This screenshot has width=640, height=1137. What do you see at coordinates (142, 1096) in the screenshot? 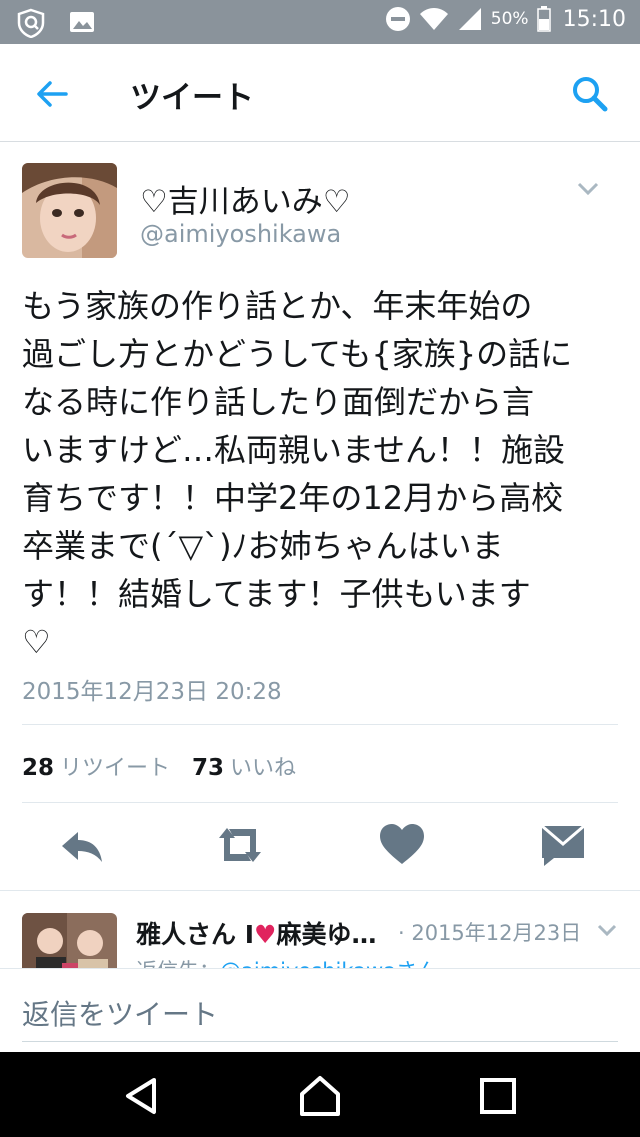
I see `nav-back-icon` at bounding box center [142, 1096].